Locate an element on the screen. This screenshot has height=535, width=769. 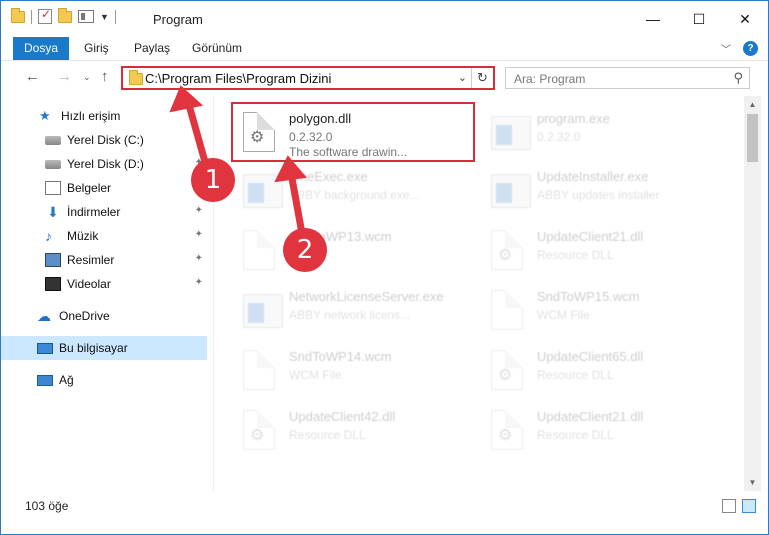
sidebar-item-downloads: ⬇ İndirmeler ✦ is located at coordinates (104, 212).